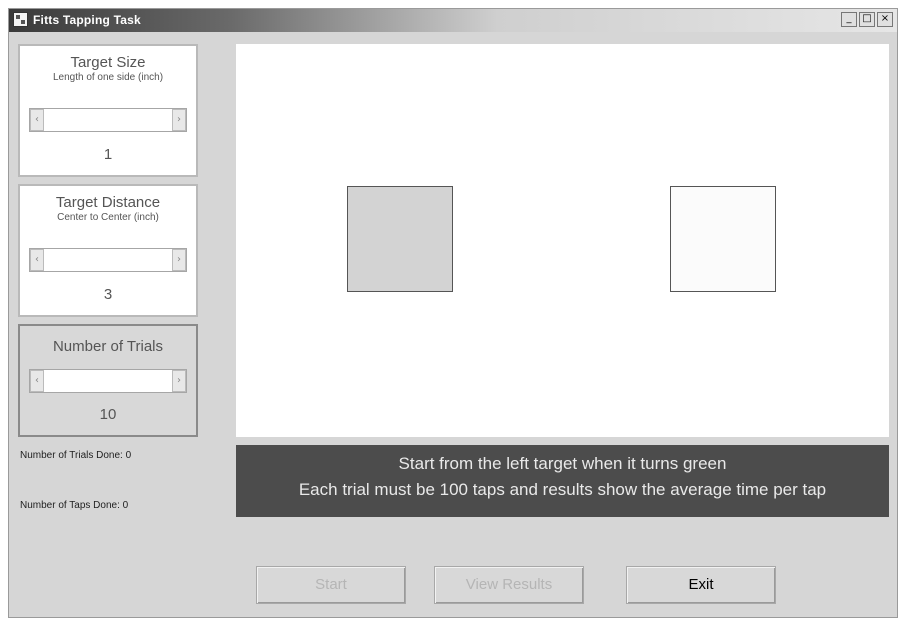 This screenshot has height=620, width=908. I want to click on target-size-value: 1, so click(108, 154).